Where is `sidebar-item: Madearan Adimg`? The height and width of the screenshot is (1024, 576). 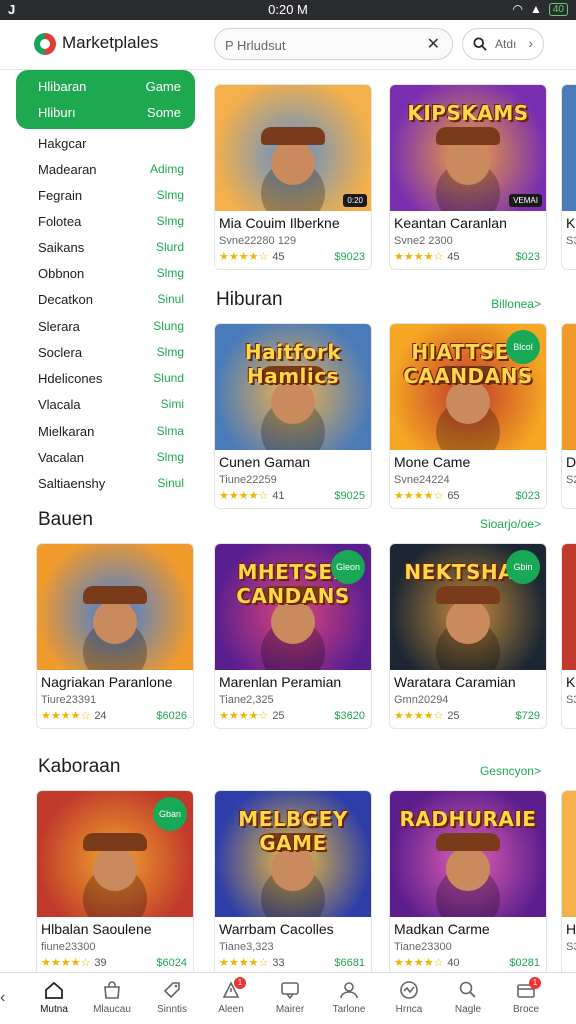 sidebar-item: Madearan Adimg is located at coordinates (111, 173).